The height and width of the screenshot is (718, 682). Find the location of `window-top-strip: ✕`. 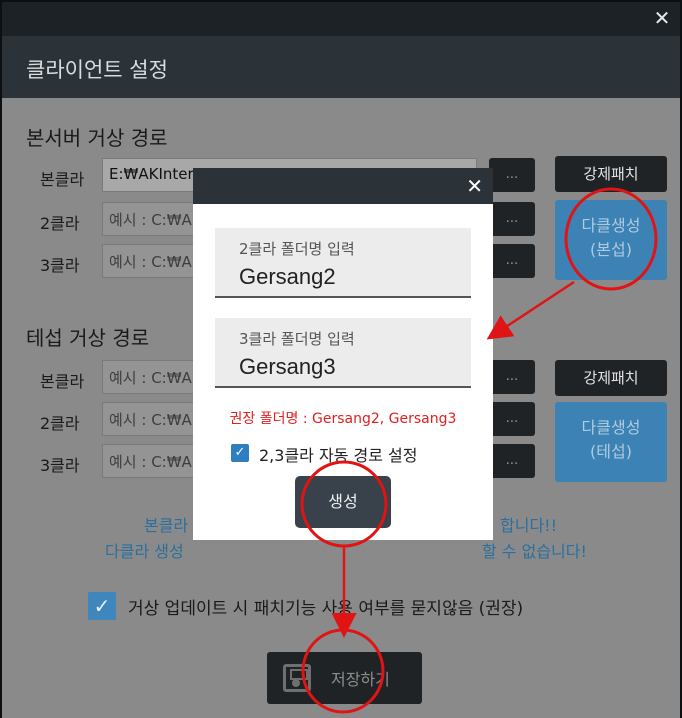

window-top-strip: ✕ is located at coordinates (341, 19).